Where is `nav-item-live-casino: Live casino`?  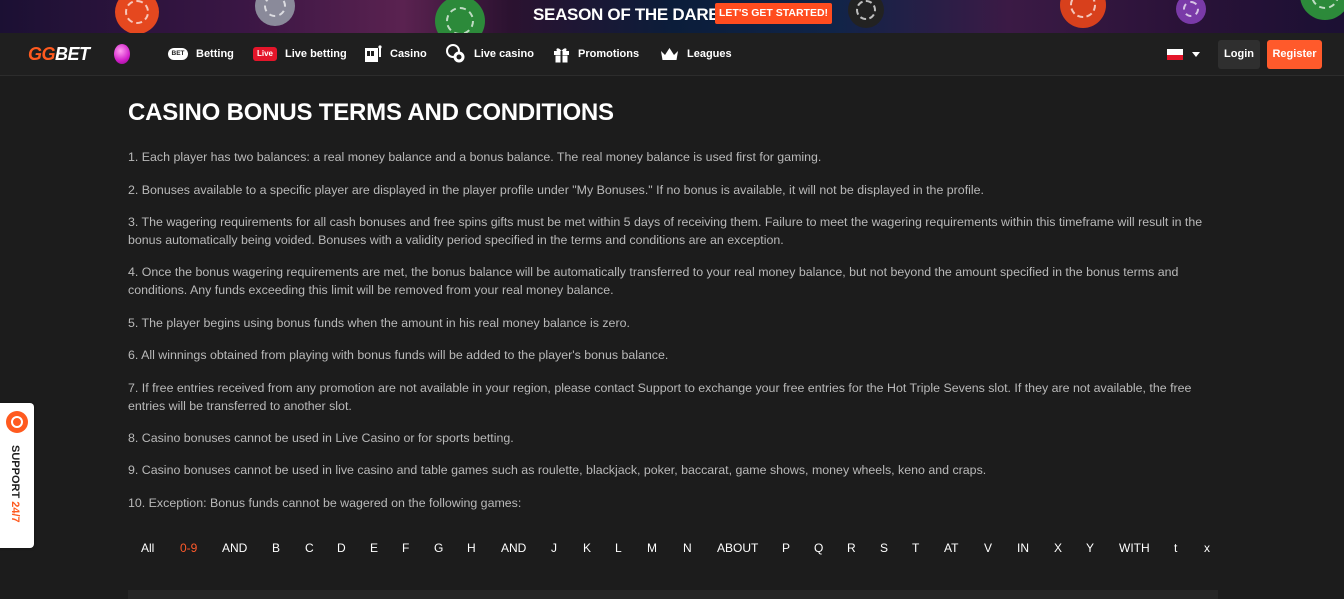 nav-item-live-casino: Live casino is located at coordinates (490, 54).